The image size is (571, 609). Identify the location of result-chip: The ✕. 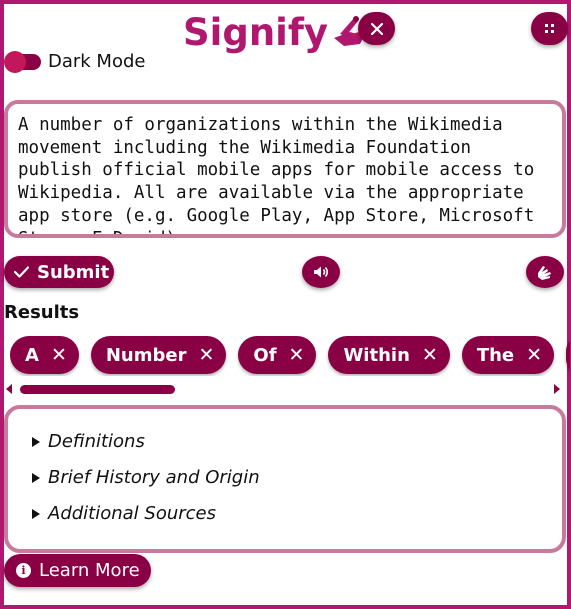
(508, 355).